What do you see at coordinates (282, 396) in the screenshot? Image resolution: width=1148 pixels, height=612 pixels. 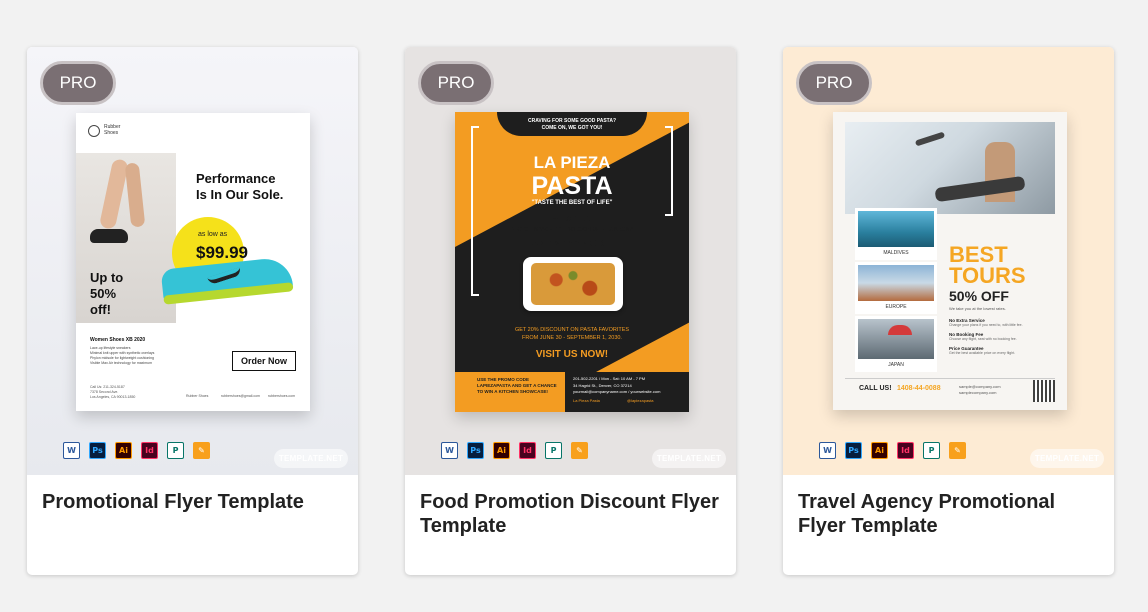 I see `flyer-web: rubbershoes.com` at bounding box center [282, 396].